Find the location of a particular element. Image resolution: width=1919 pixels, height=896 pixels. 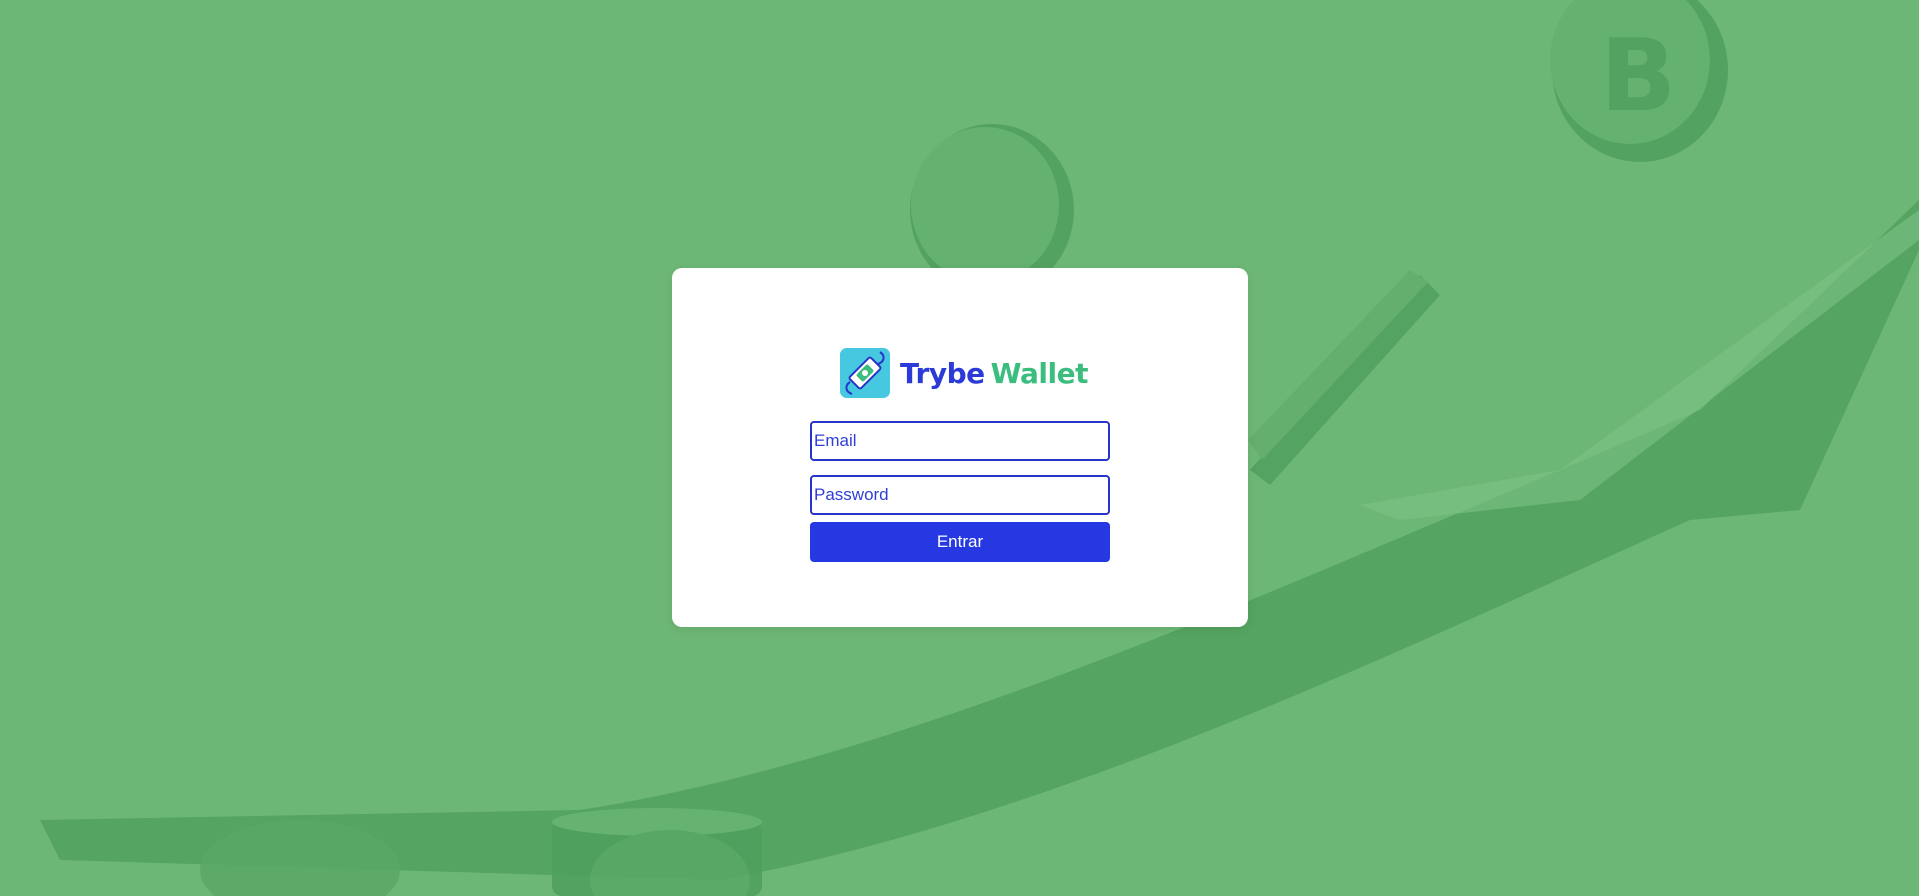

login-card: TrybeWallet Entrar is located at coordinates (960, 447).